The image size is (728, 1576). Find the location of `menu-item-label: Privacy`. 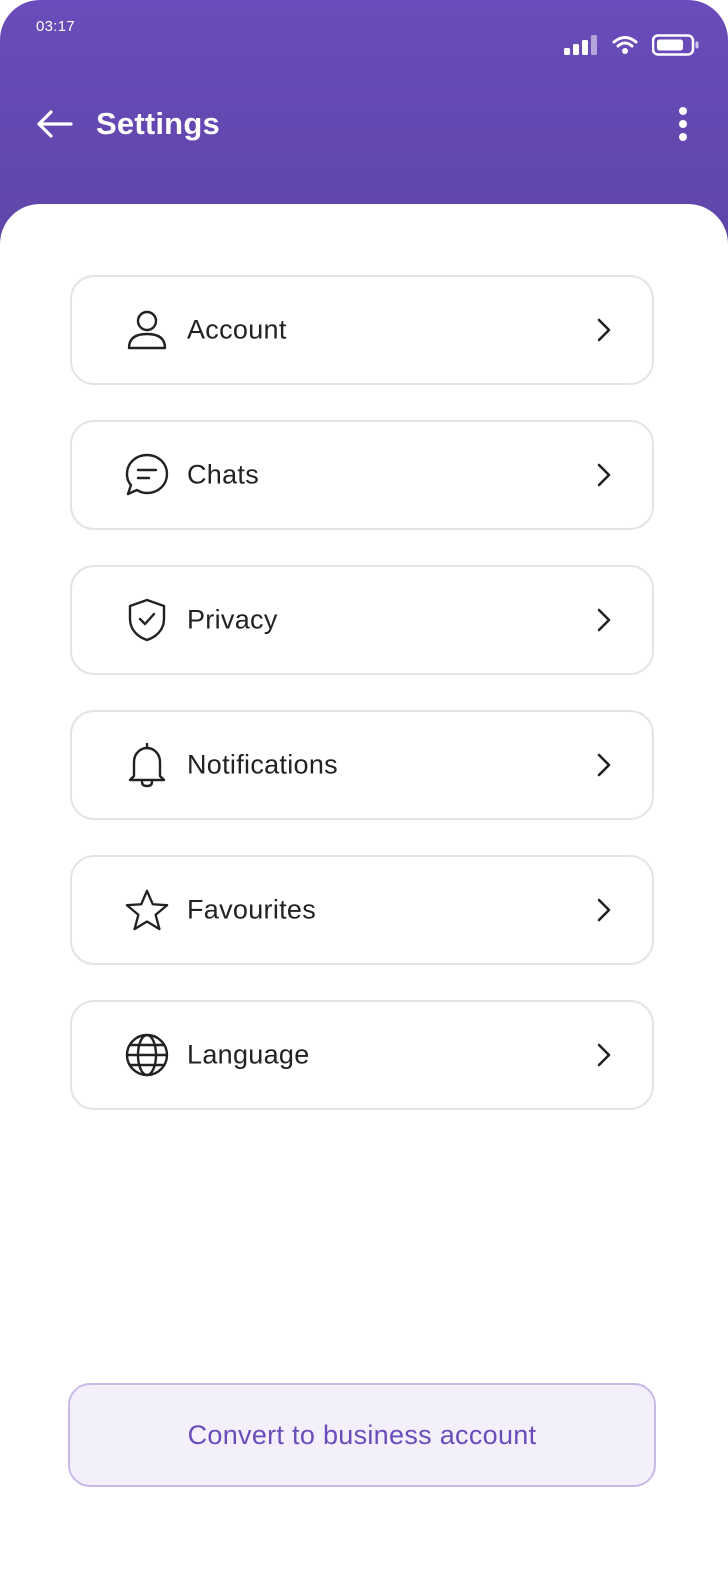

menu-item-label: Privacy is located at coordinates (232, 619).